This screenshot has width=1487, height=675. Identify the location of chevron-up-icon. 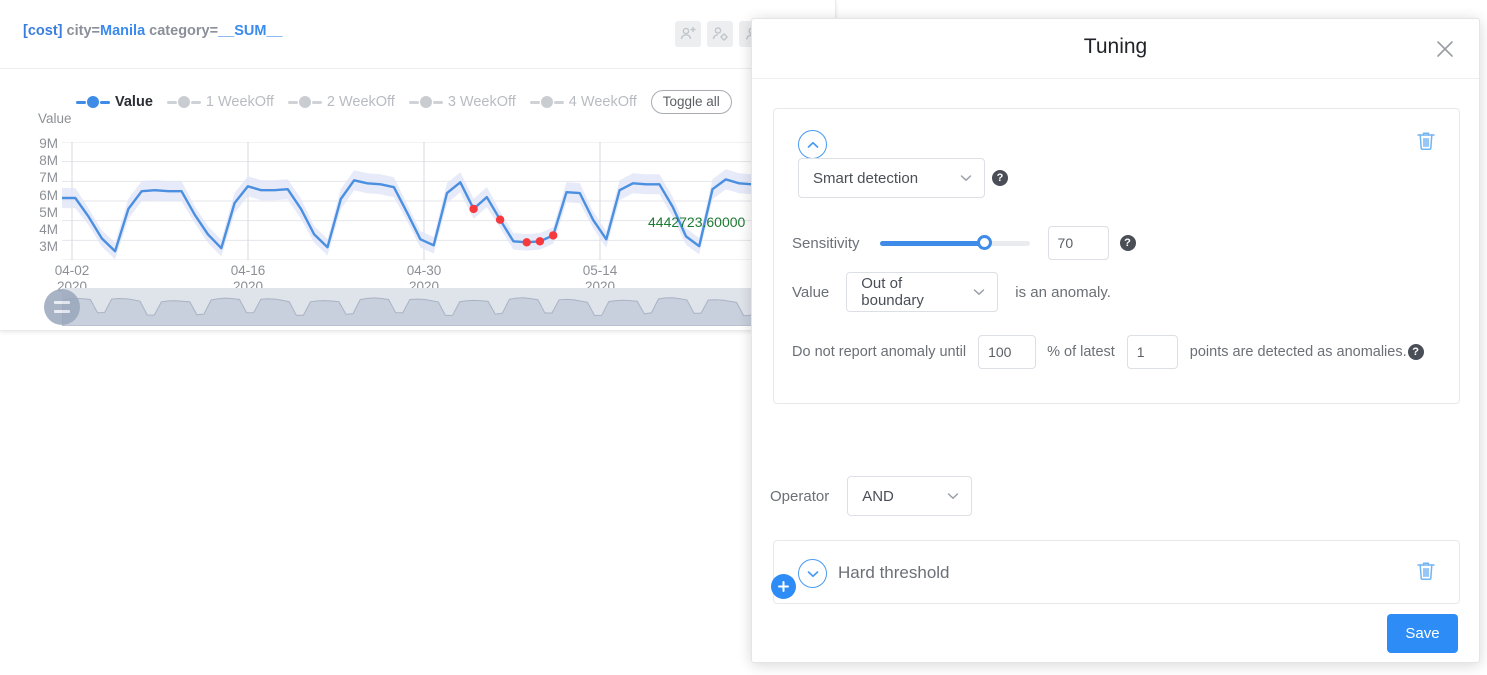
(812, 144).